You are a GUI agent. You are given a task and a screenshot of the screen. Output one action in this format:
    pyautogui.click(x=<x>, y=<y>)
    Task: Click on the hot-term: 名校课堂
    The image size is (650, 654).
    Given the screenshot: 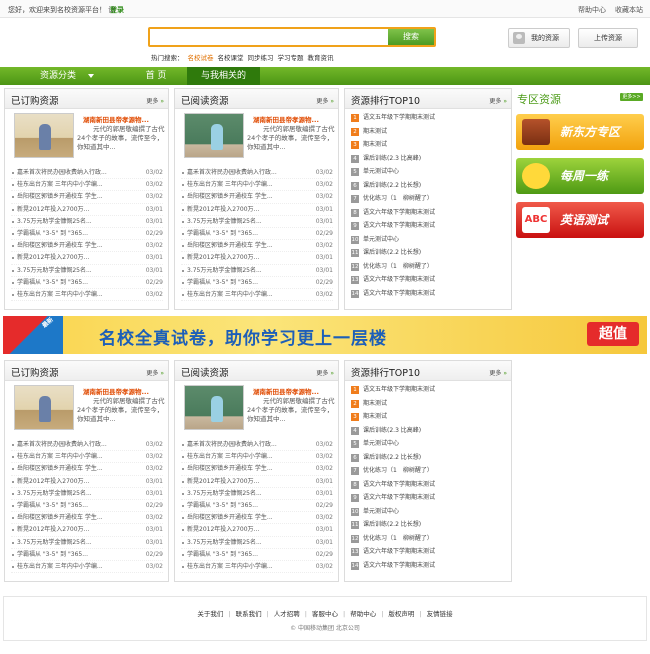 What is the action you would take?
    pyautogui.click(x=231, y=58)
    